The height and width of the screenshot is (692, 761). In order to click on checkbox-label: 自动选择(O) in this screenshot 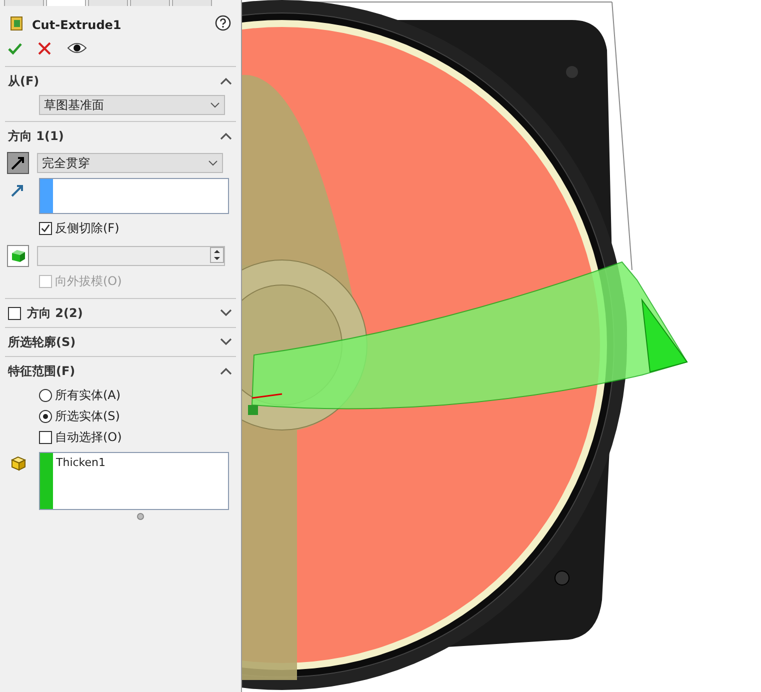, I will do `click(88, 437)`.